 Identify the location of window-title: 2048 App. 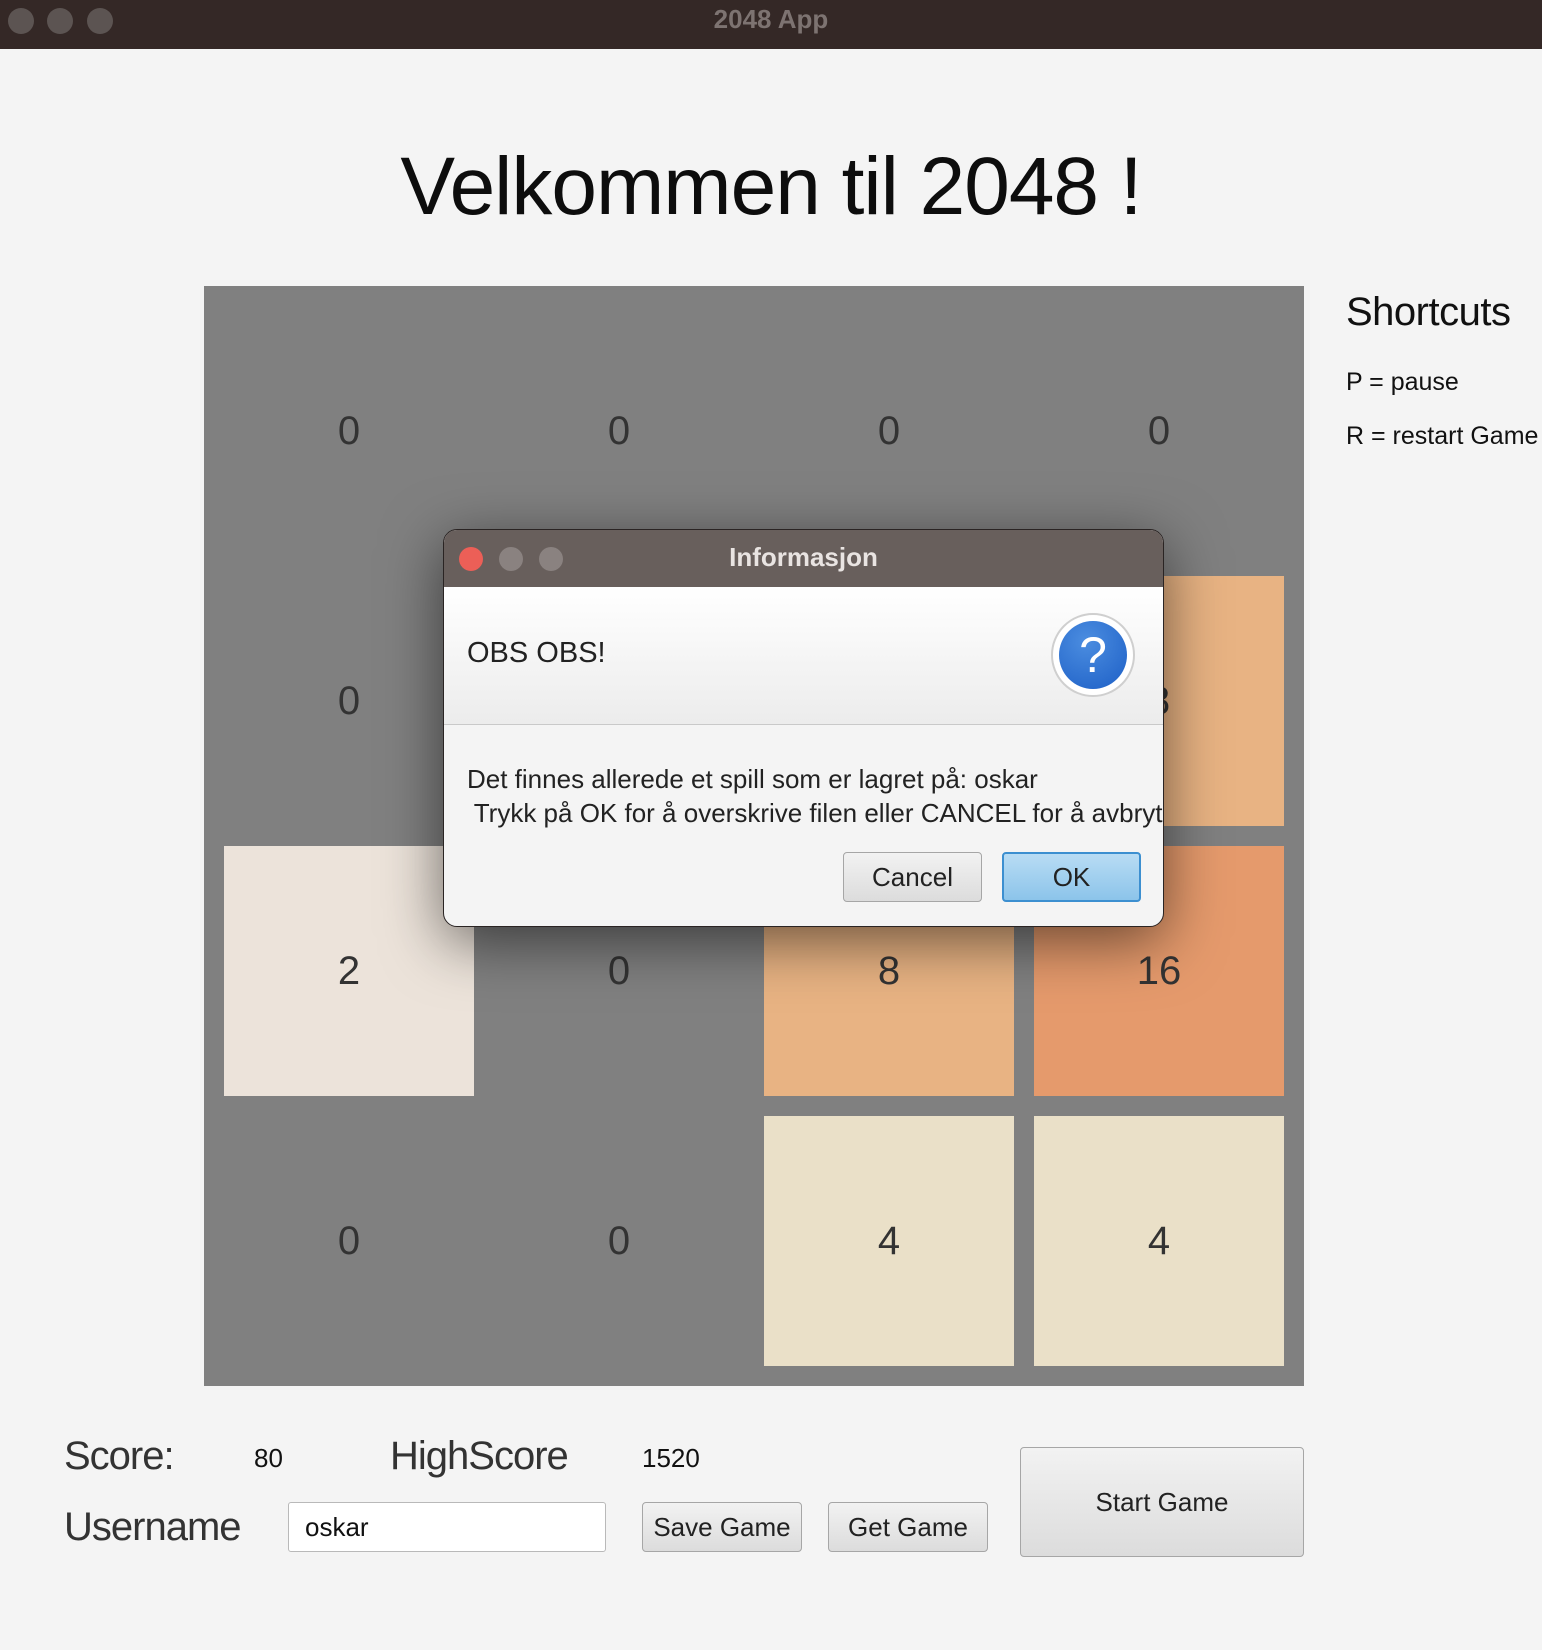
(771, 19).